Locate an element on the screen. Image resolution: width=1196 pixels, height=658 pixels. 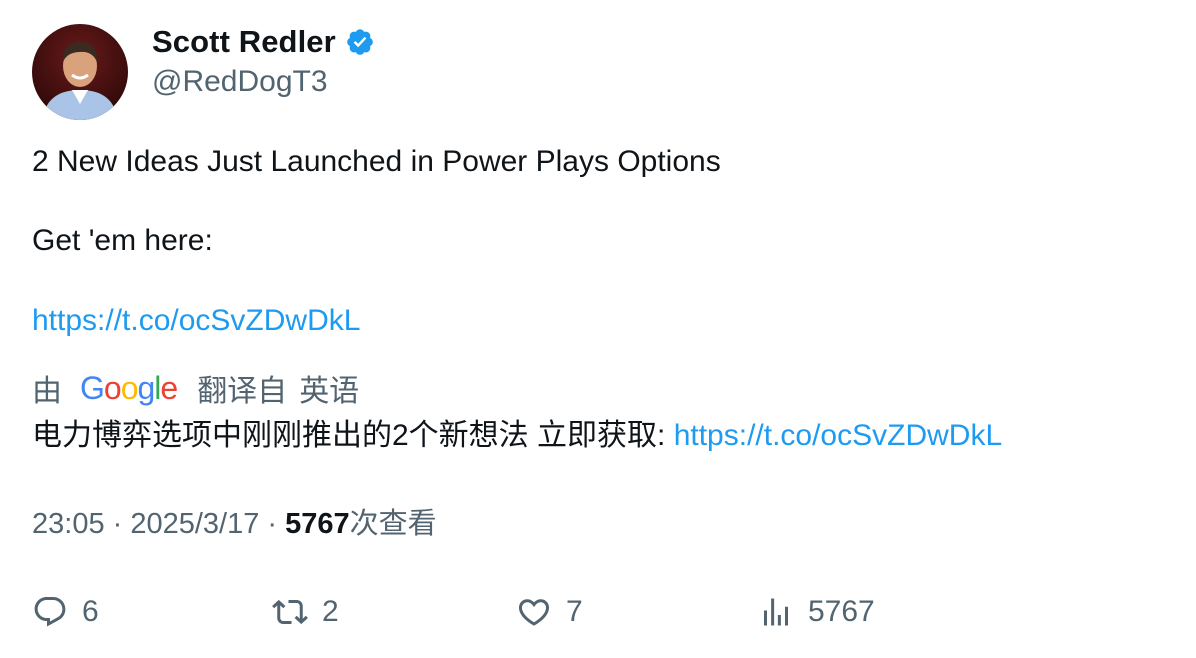
reply-button: 6 is located at coordinates (65, 612).